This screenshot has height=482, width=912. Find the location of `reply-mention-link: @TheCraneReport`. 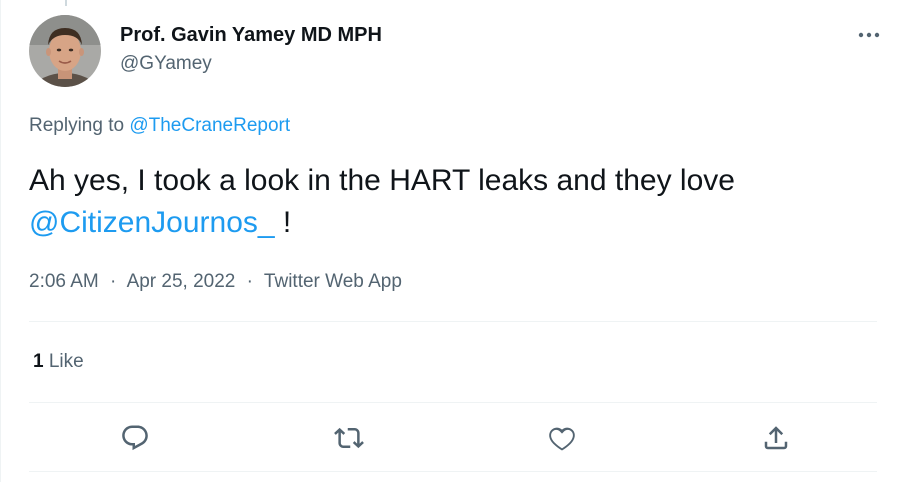

reply-mention-link: @TheCraneReport is located at coordinates (209, 125).